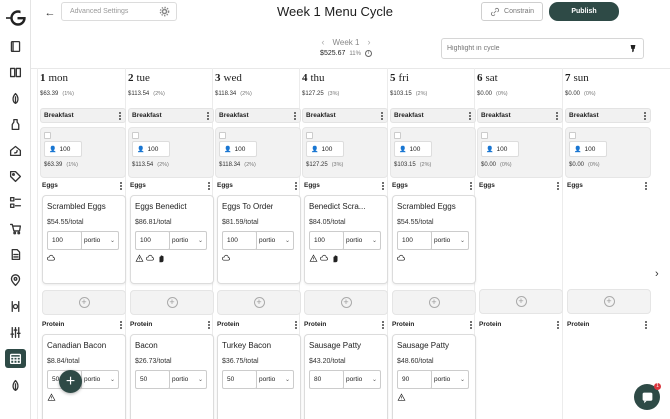 The image size is (670, 419). I want to click on menu-item-card: Turkey Bacon $36.75/total 50 portio ⌄, so click(259, 376).